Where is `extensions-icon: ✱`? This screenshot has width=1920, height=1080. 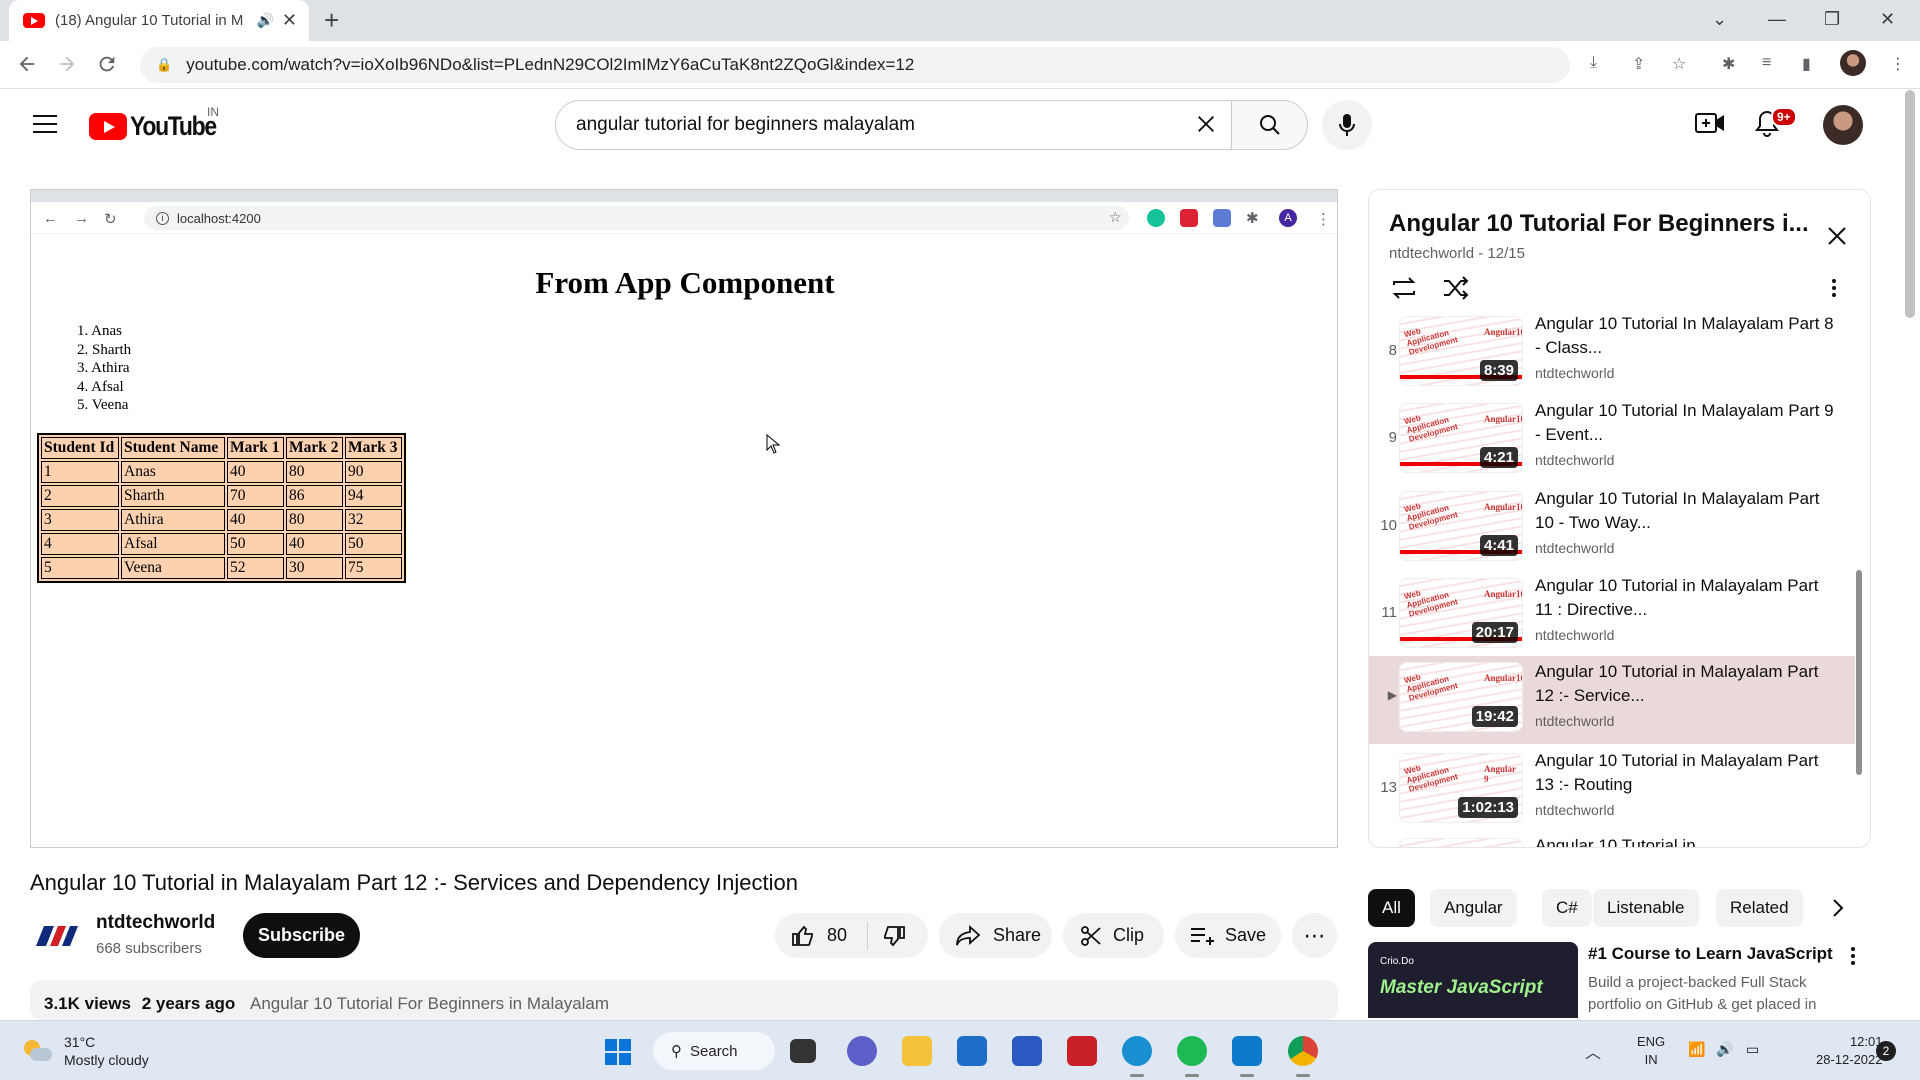 extensions-icon: ✱ is located at coordinates (1728, 64).